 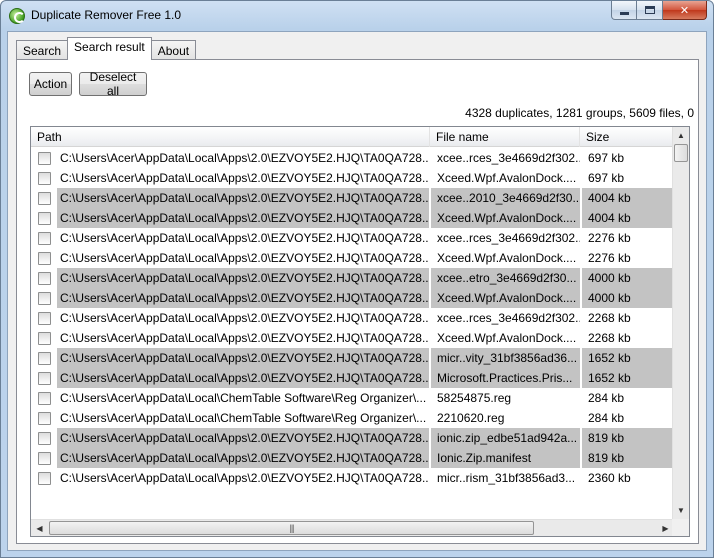 What do you see at coordinates (504, 398) in the screenshot?
I see `cell-file-name: 58254875.reg` at bounding box center [504, 398].